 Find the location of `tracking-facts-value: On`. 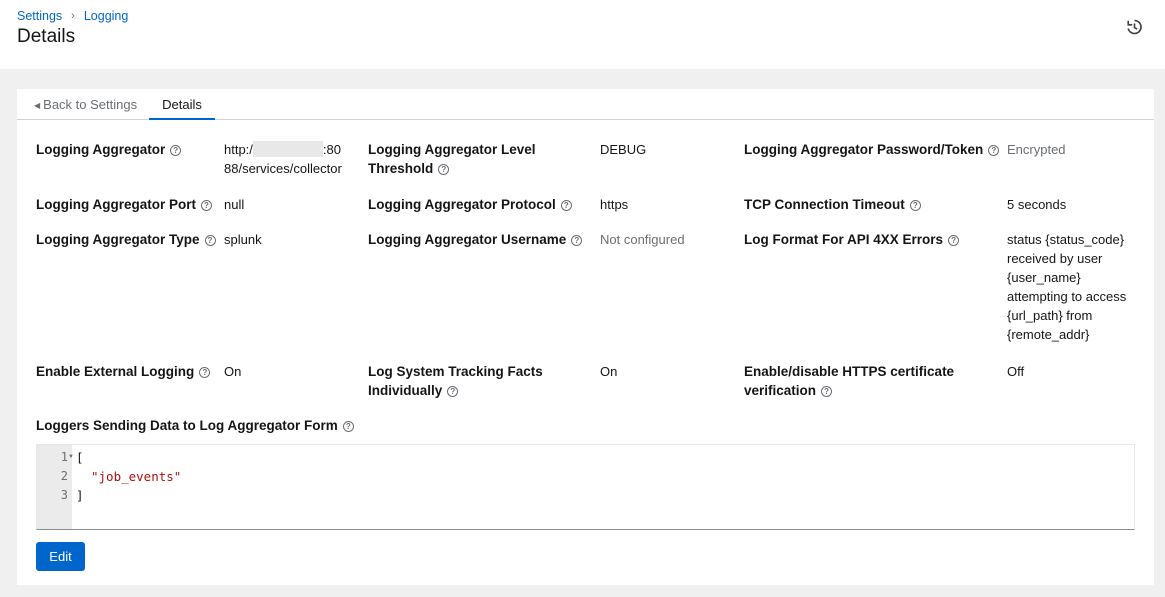

tracking-facts-value: On is located at coordinates (609, 371).